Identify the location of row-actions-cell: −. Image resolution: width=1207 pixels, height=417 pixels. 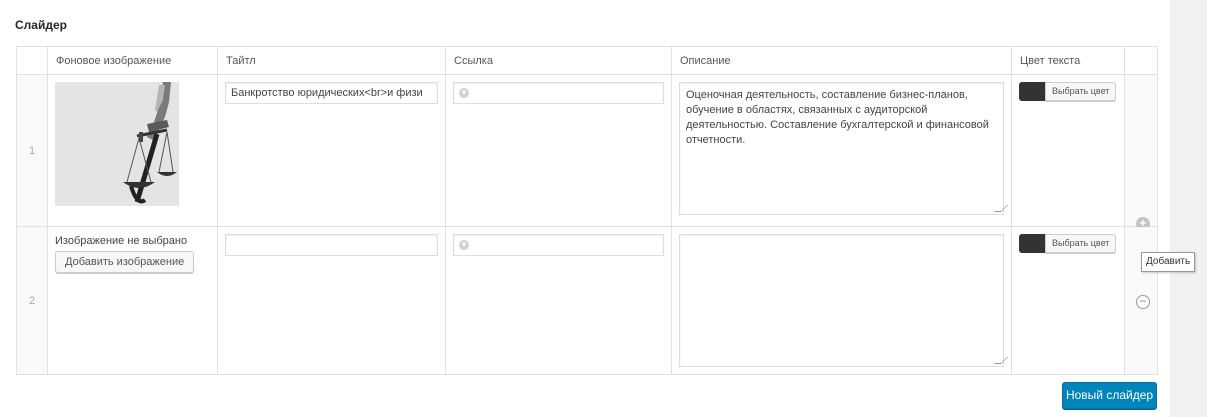
(1141, 300).